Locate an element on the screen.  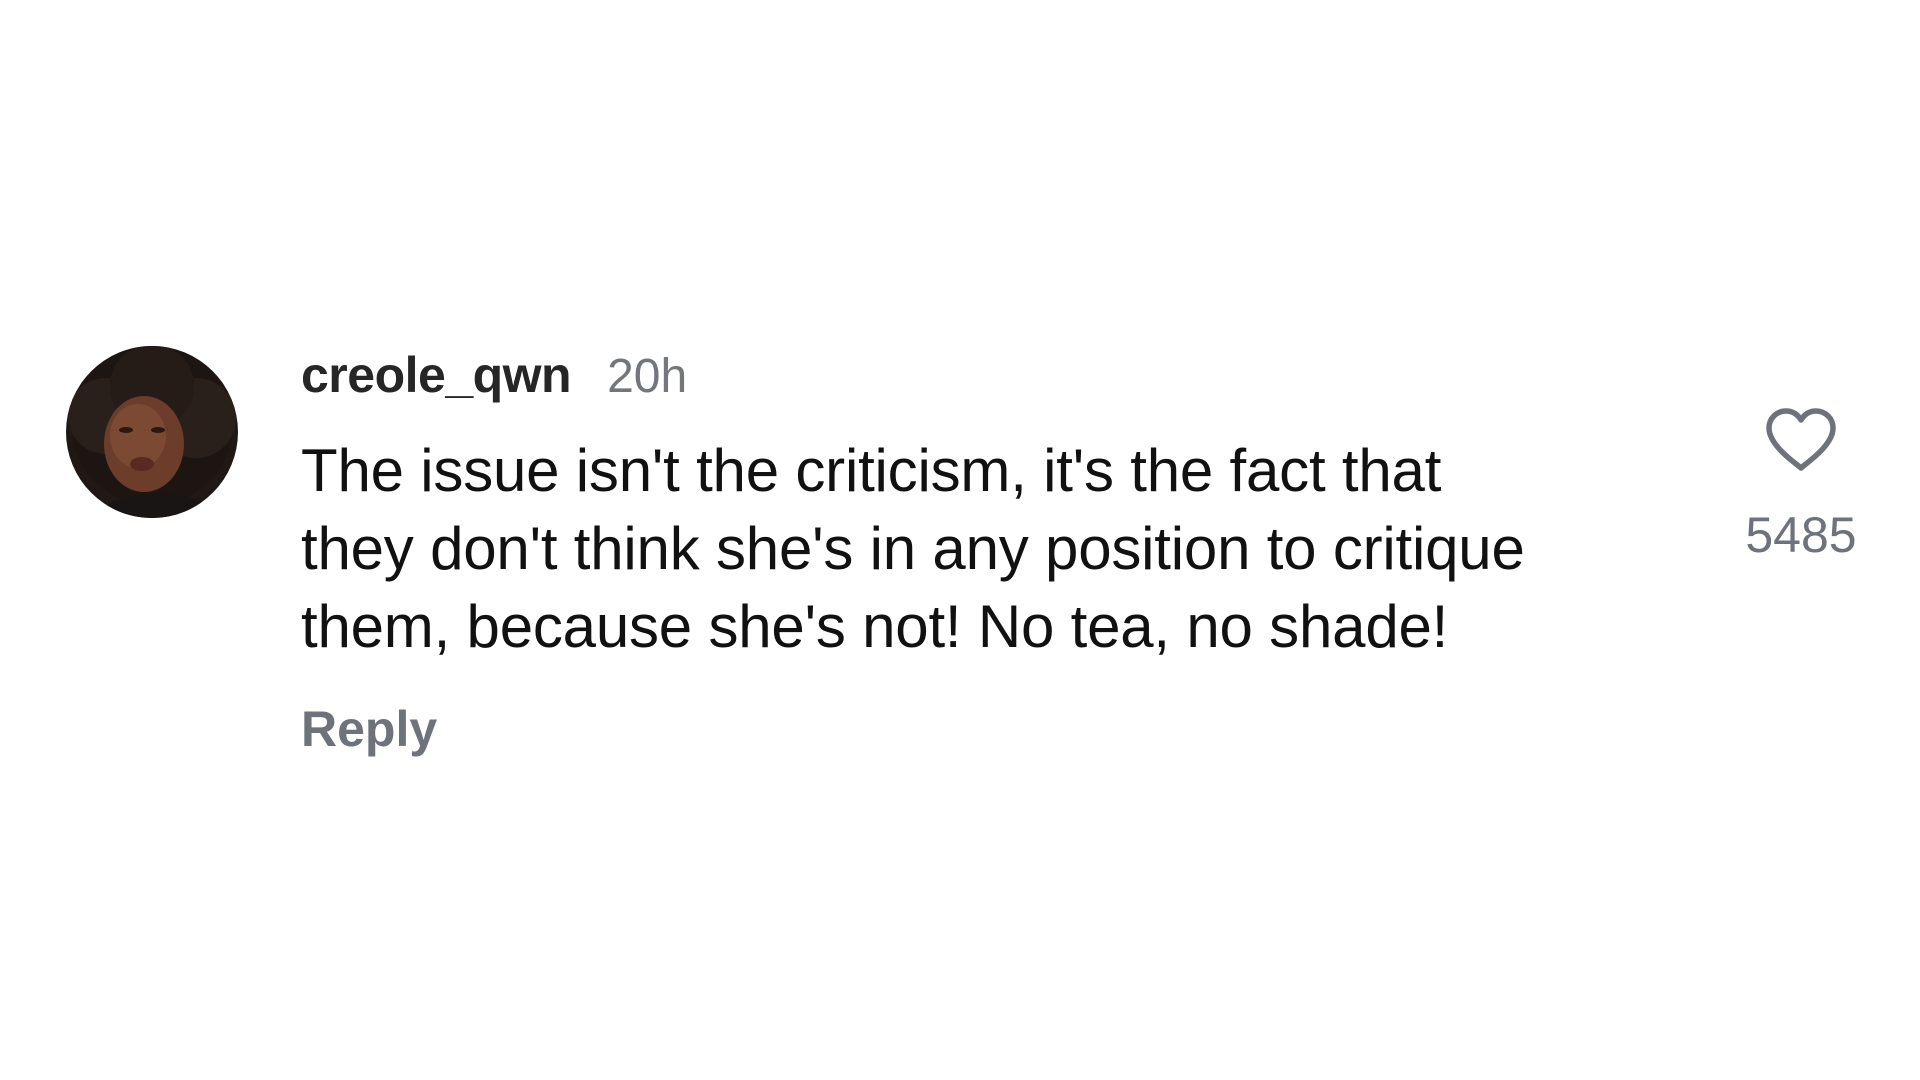
heart-outline-icon is located at coordinates (1801, 440).